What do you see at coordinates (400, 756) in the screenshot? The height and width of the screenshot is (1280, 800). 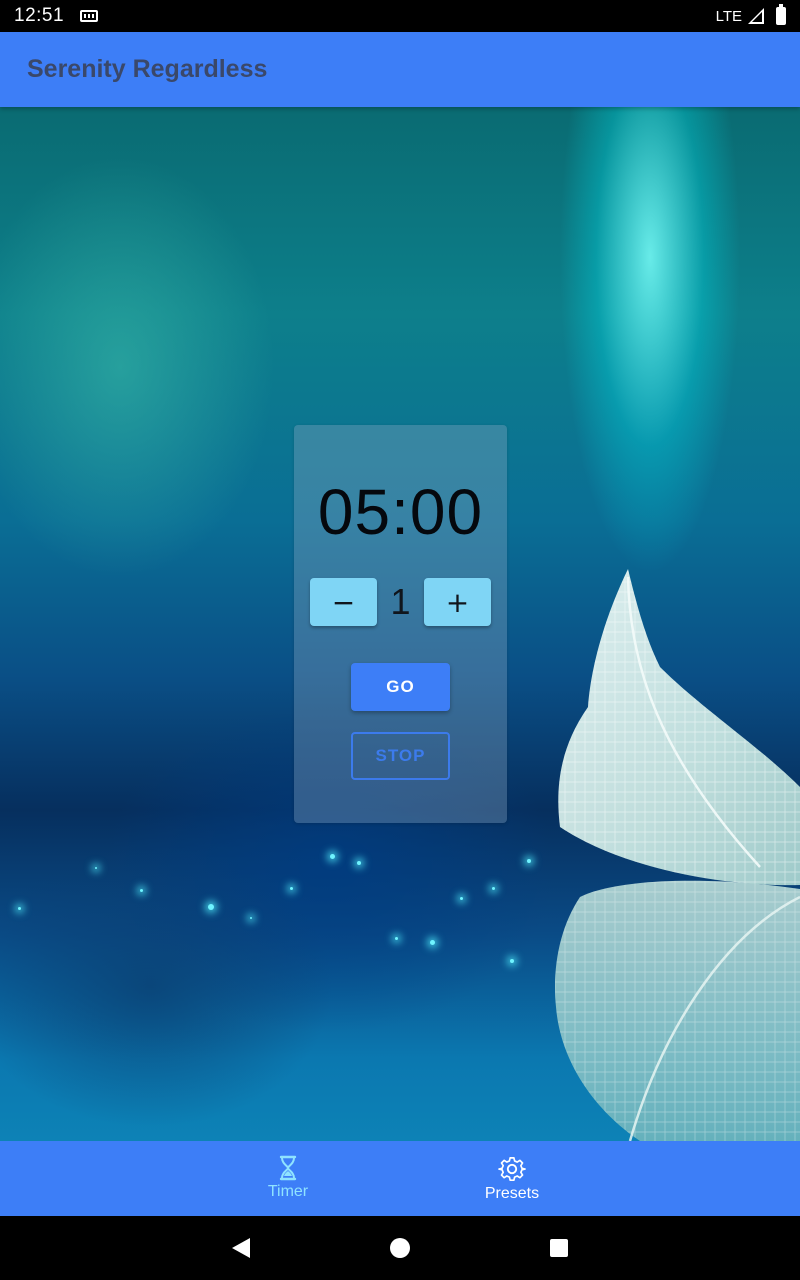 I see `stop-button: STOP` at bounding box center [400, 756].